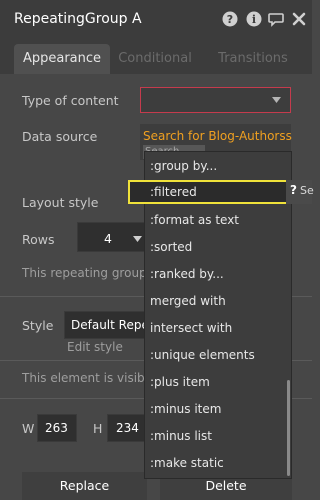 Image resolution: width=320 pixels, height=500 pixels. What do you see at coordinates (108, 238) in the screenshot?
I see `rows-value: 4` at bounding box center [108, 238].